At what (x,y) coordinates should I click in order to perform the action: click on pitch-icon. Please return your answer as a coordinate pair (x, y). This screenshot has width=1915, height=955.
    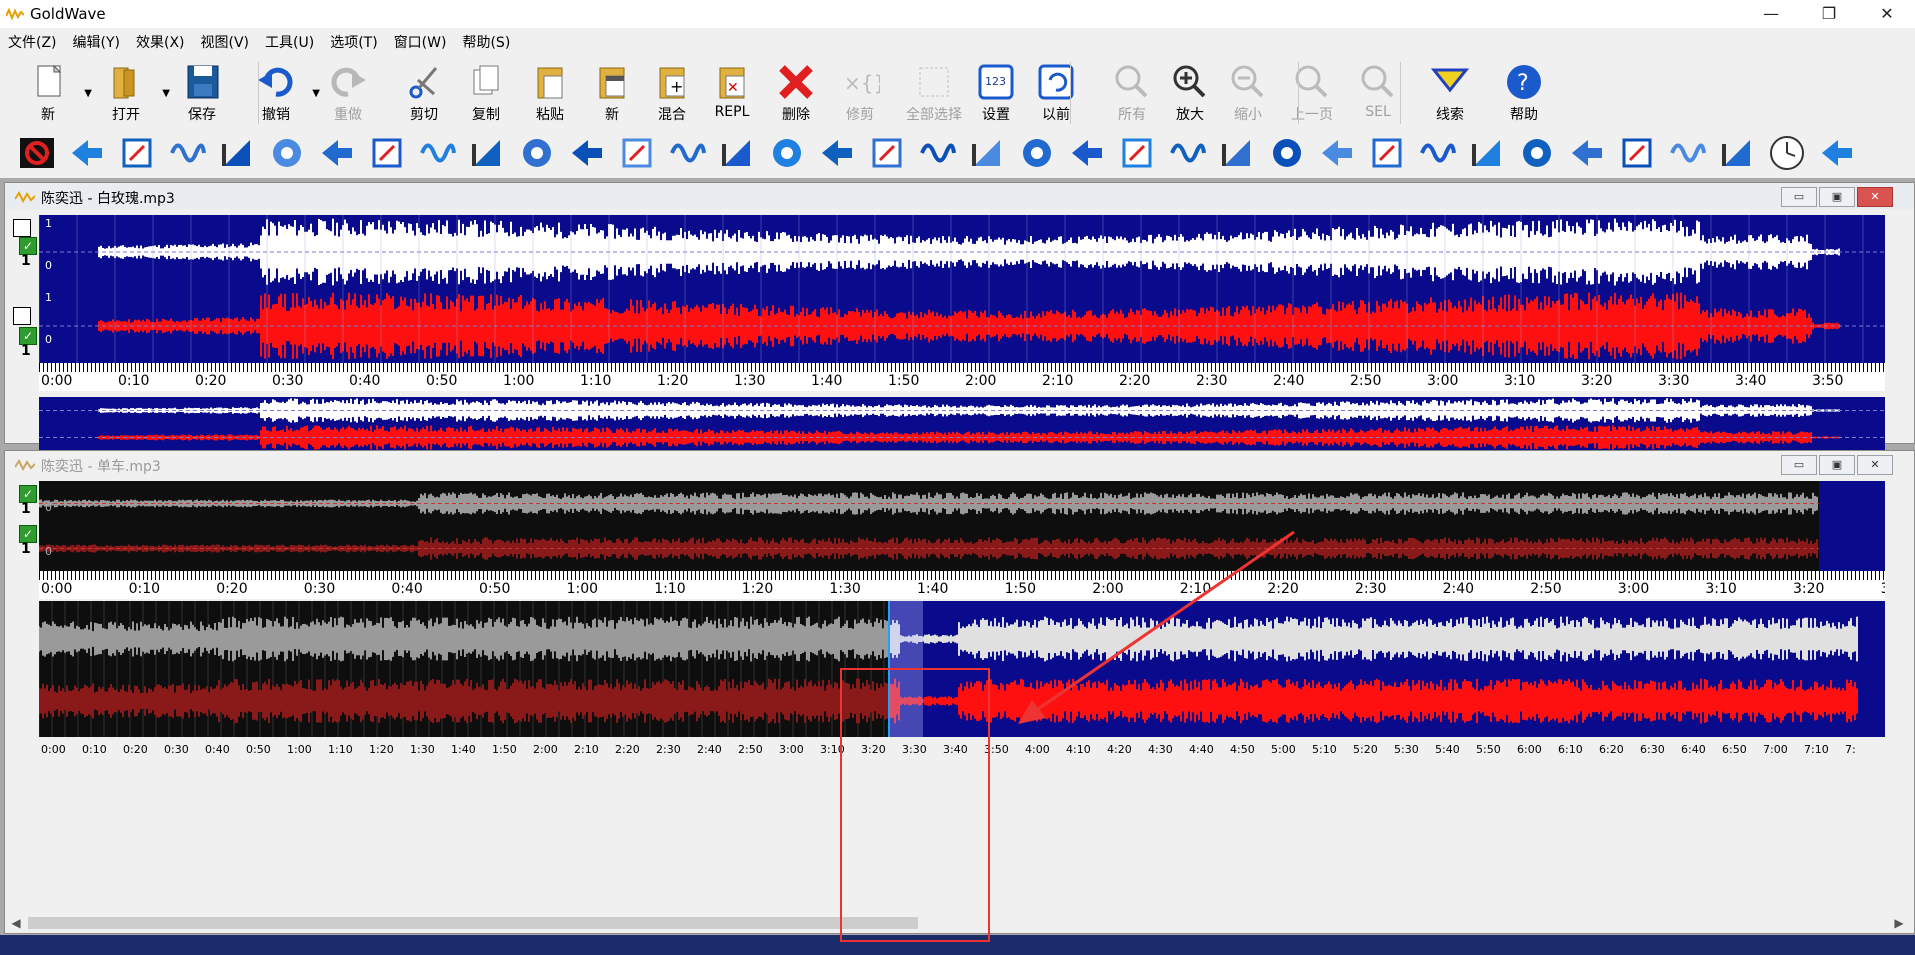
    Looking at the image, I should click on (787, 153).